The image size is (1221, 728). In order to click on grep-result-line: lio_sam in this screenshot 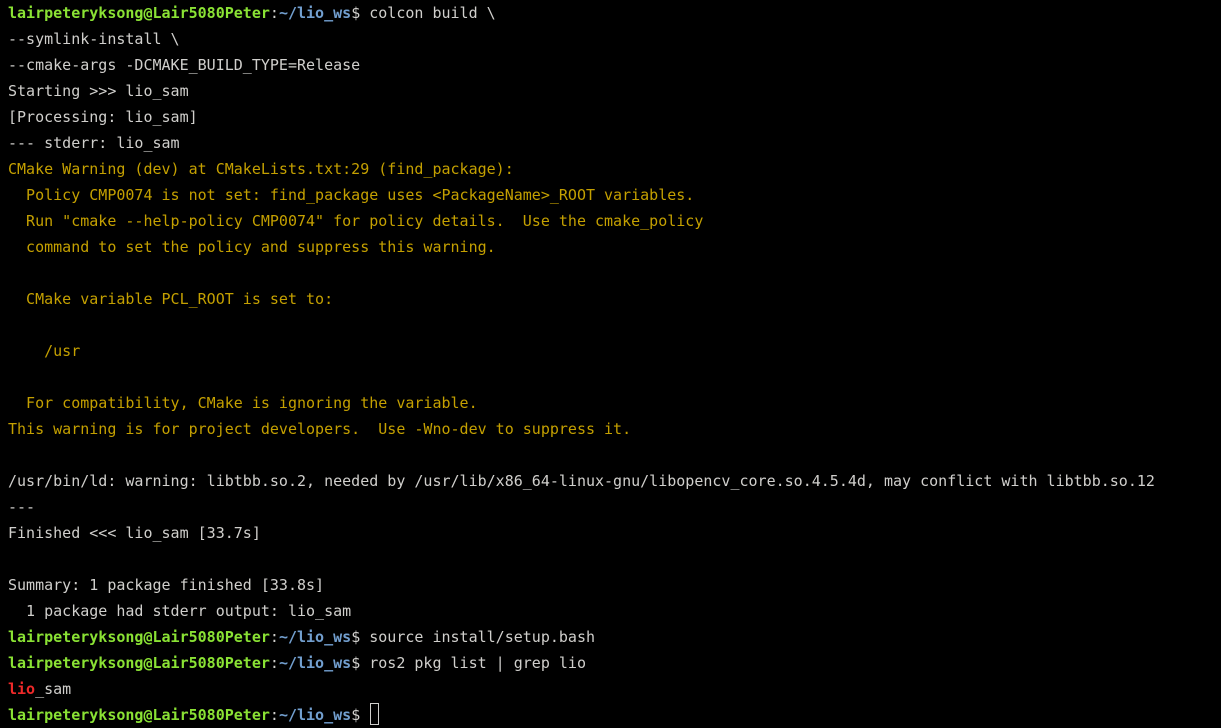, I will do `click(614, 689)`.